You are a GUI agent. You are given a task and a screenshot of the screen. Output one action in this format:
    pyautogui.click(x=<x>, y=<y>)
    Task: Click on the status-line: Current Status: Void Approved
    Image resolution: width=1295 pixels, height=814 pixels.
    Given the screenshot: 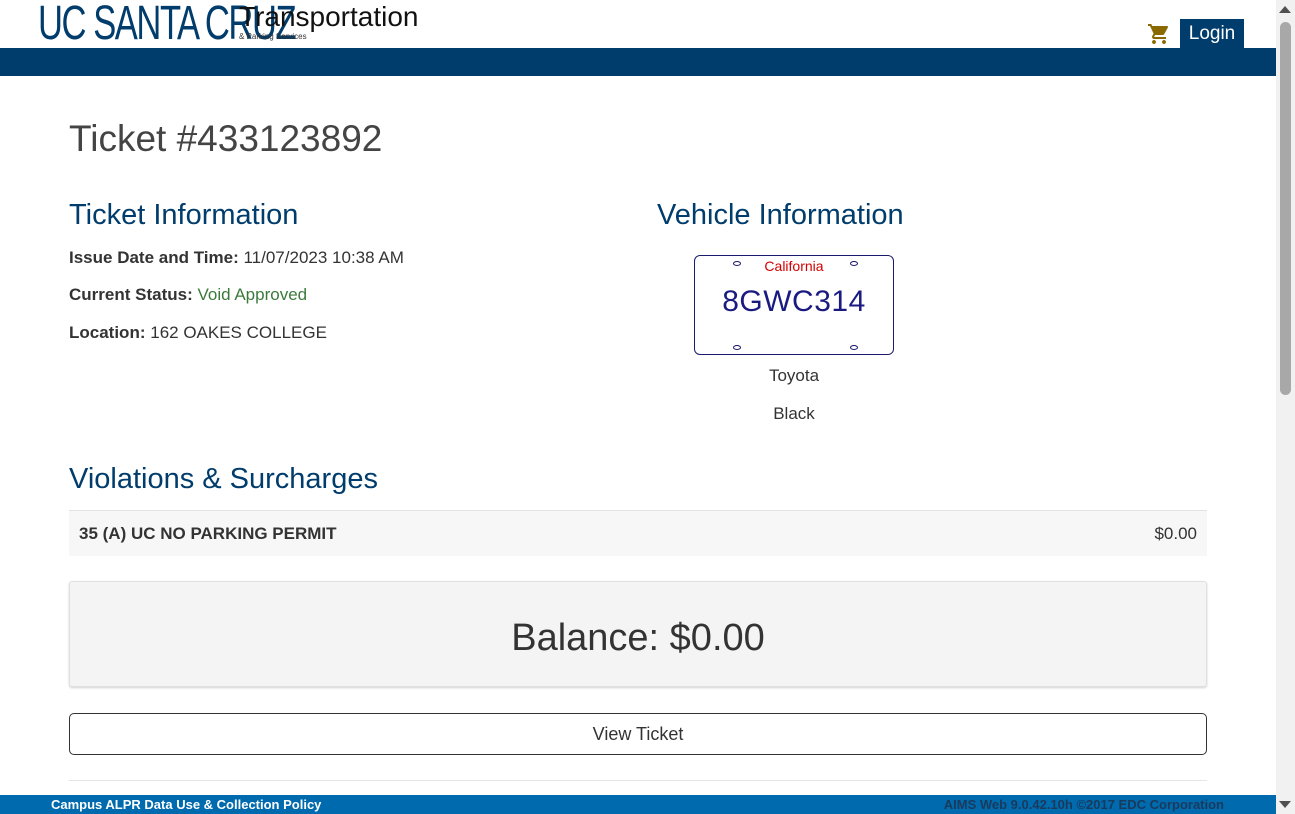 What is the action you would take?
    pyautogui.click(x=188, y=295)
    